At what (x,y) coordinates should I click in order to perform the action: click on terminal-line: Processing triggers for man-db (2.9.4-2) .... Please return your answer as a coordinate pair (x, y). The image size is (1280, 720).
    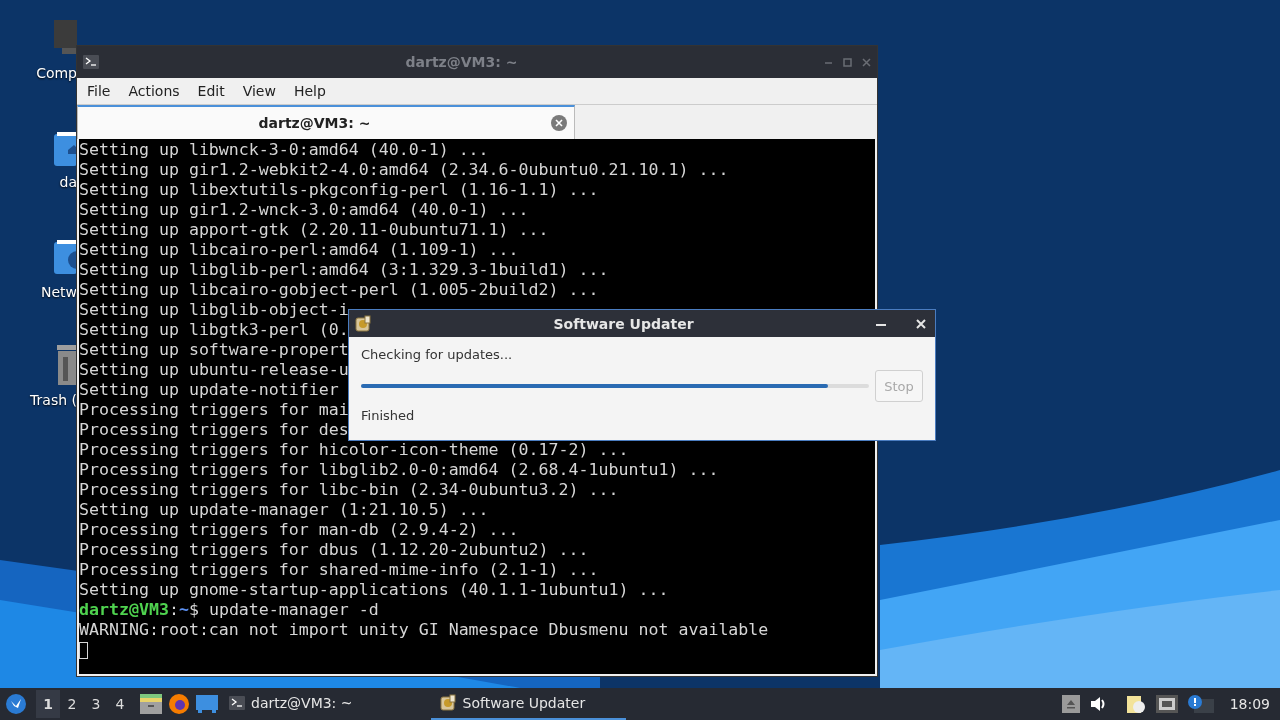
    Looking at the image, I should click on (299, 530).